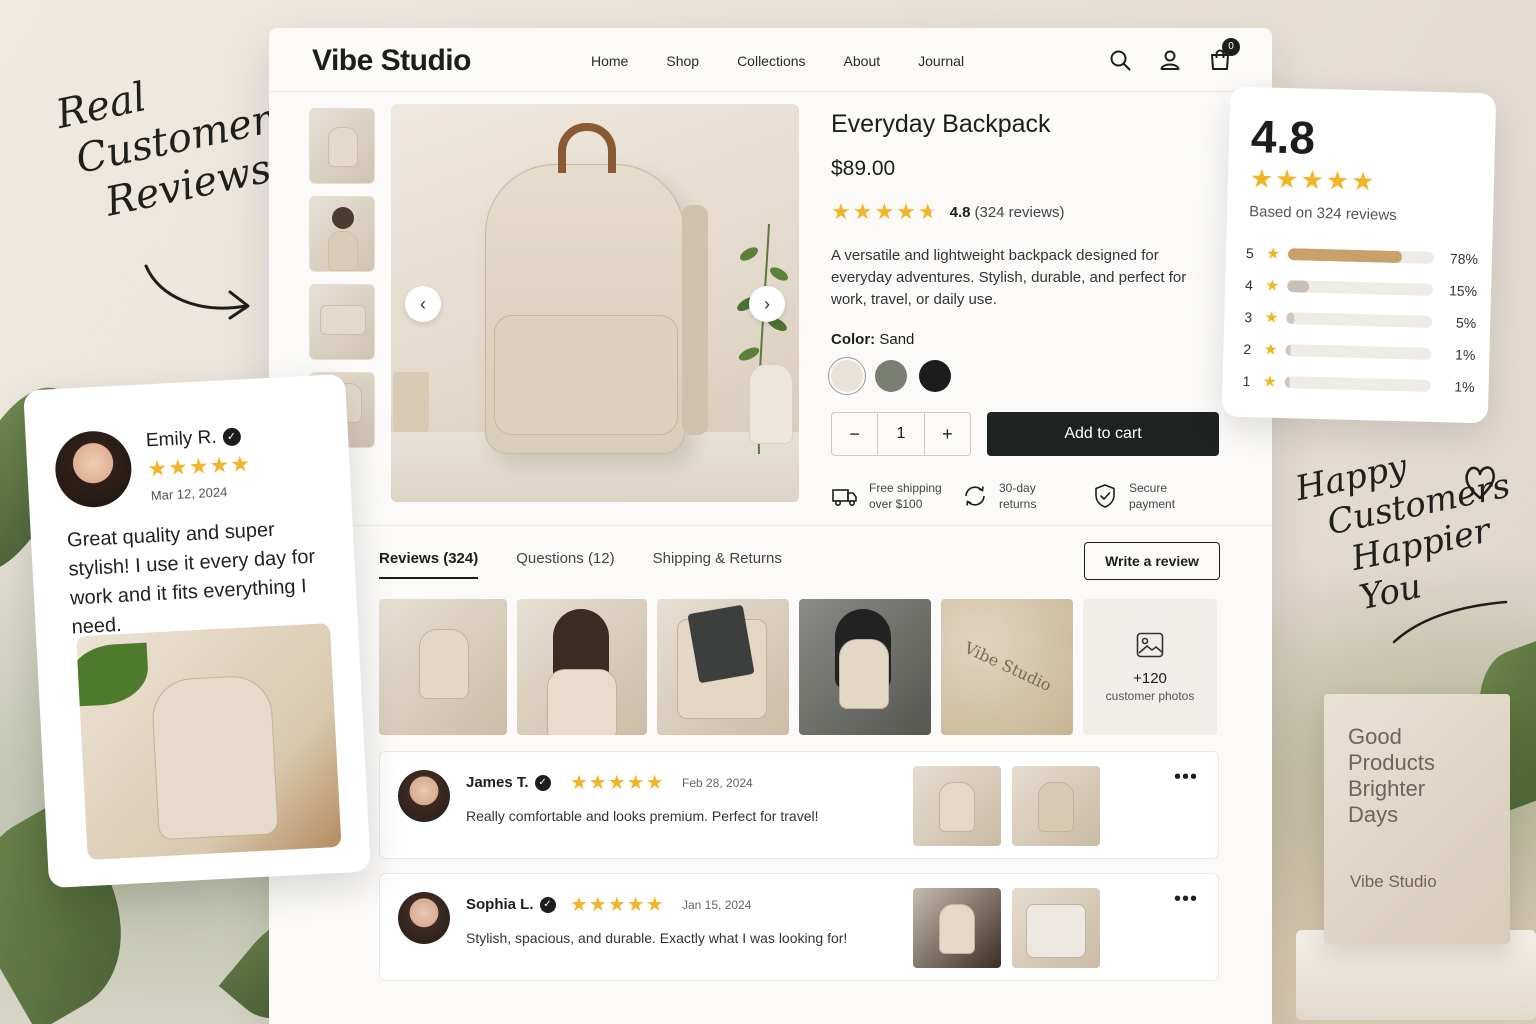 This screenshot has width=1536, height=1024. I want to click on reviewer-name-text: Sophia L., so click(500, 904).